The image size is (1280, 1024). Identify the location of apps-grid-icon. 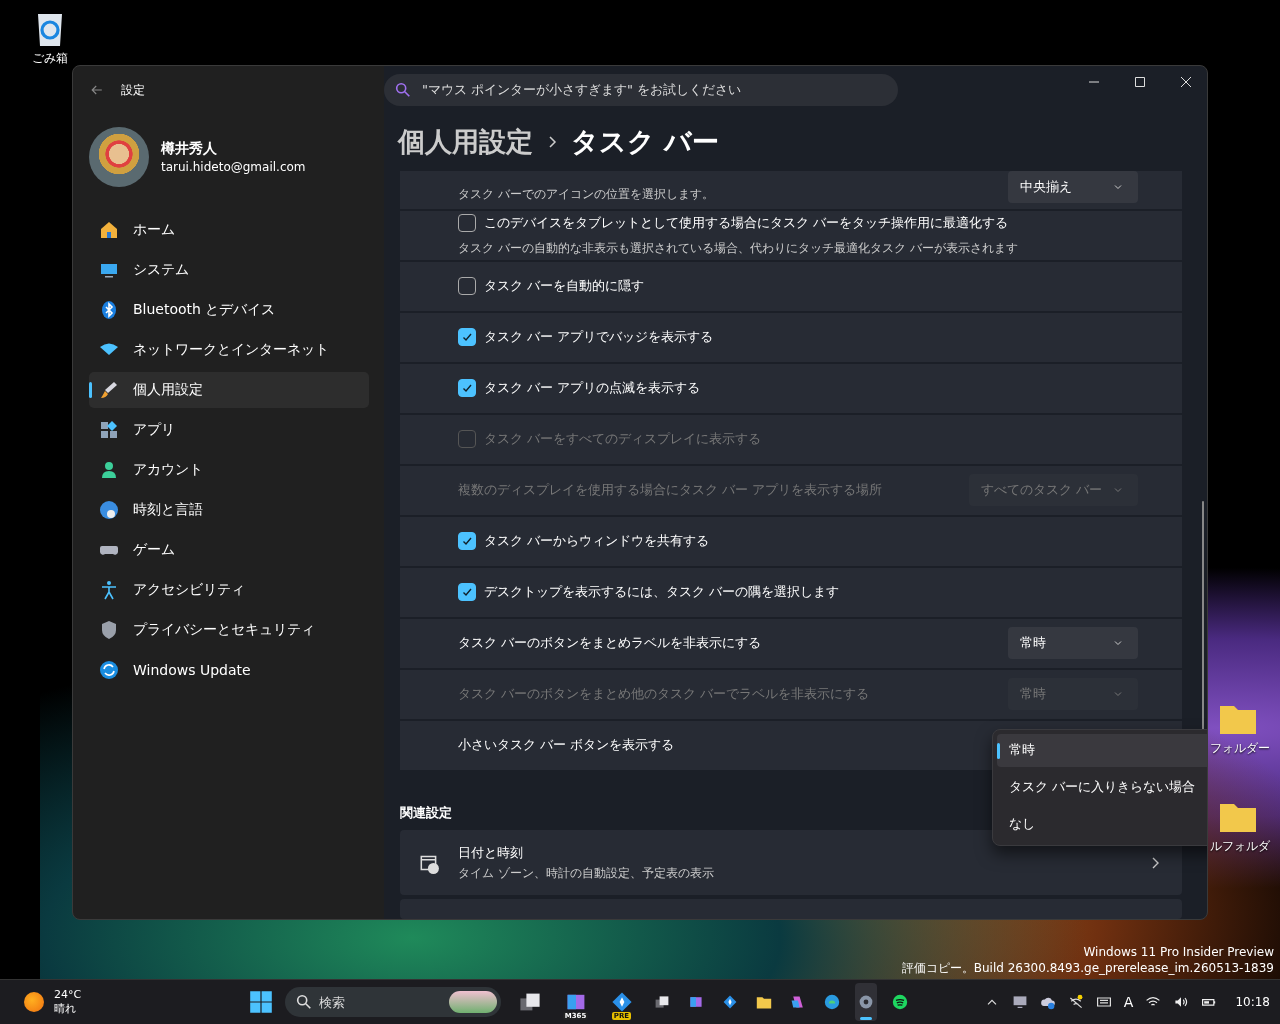
(109, 430).